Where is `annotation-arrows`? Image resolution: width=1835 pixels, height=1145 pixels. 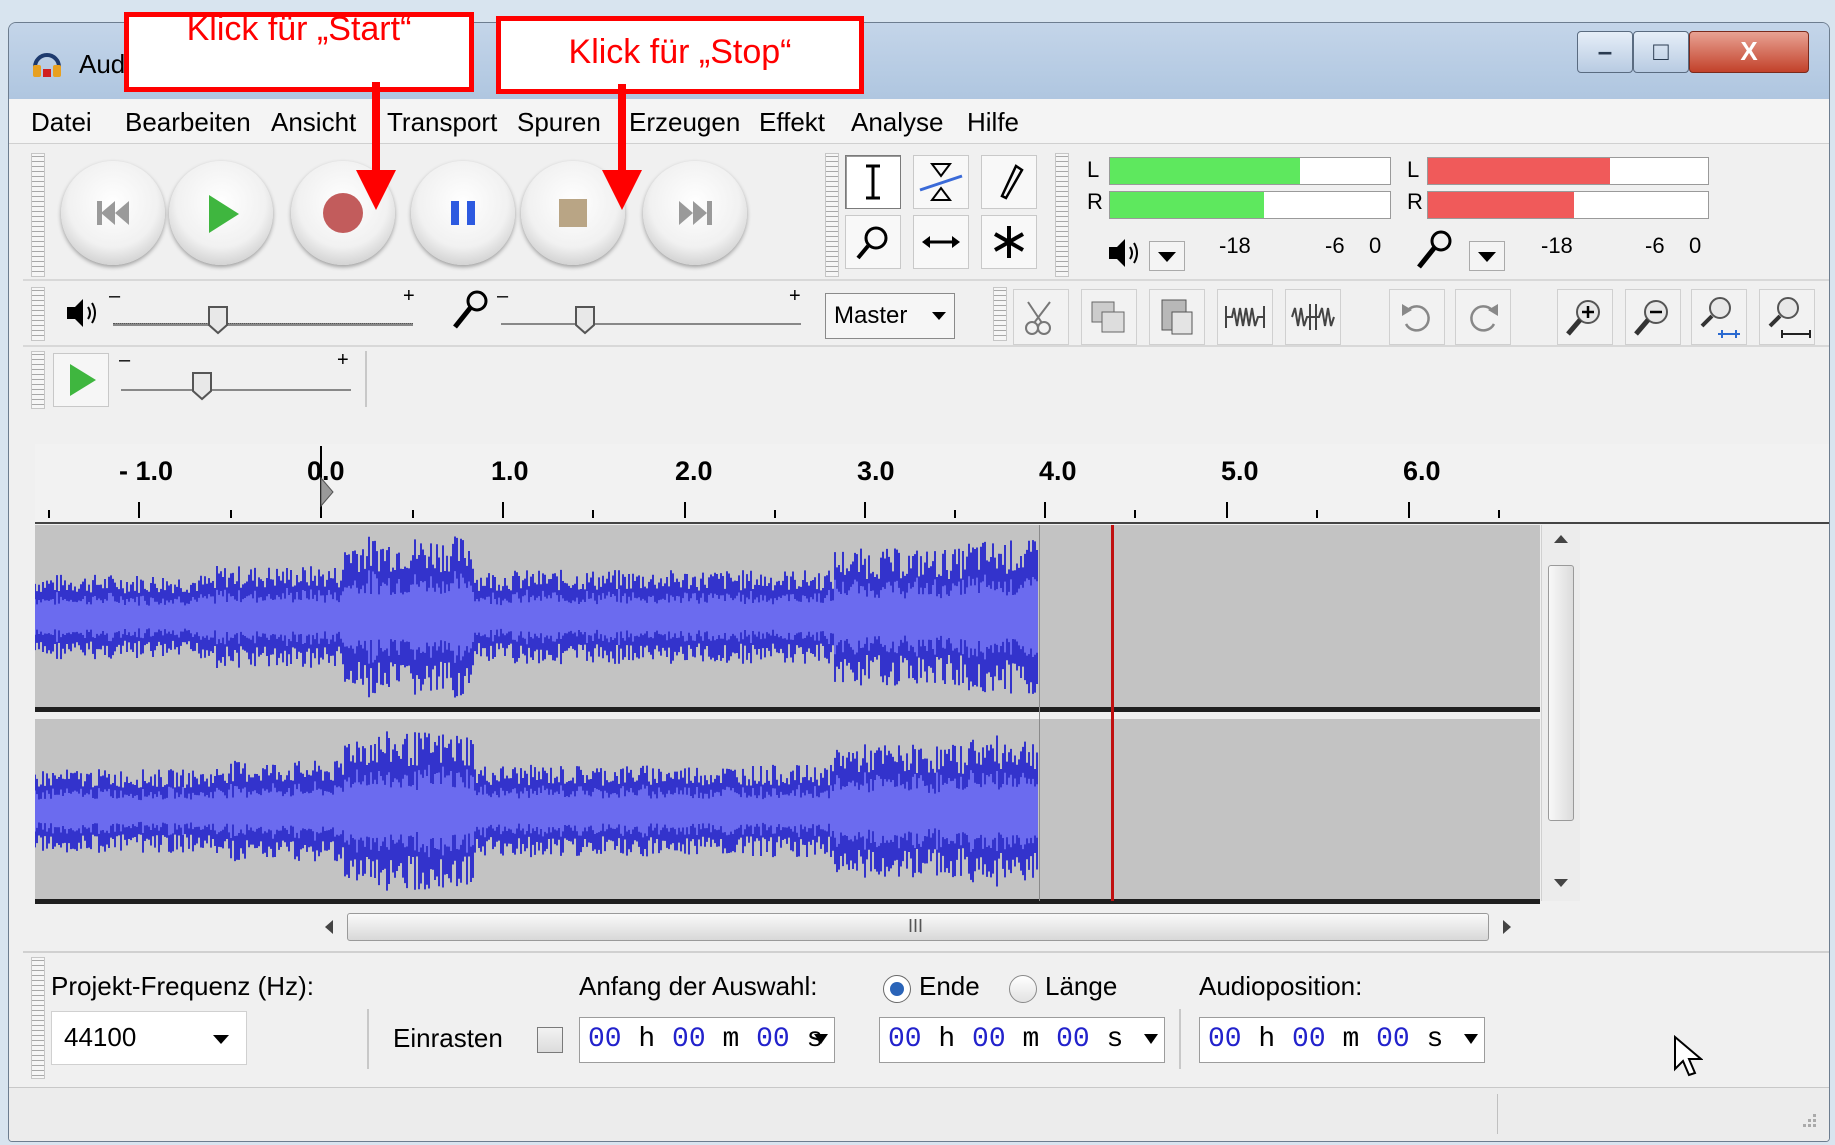 annotation-arrows is located at coordinates (499, 146).